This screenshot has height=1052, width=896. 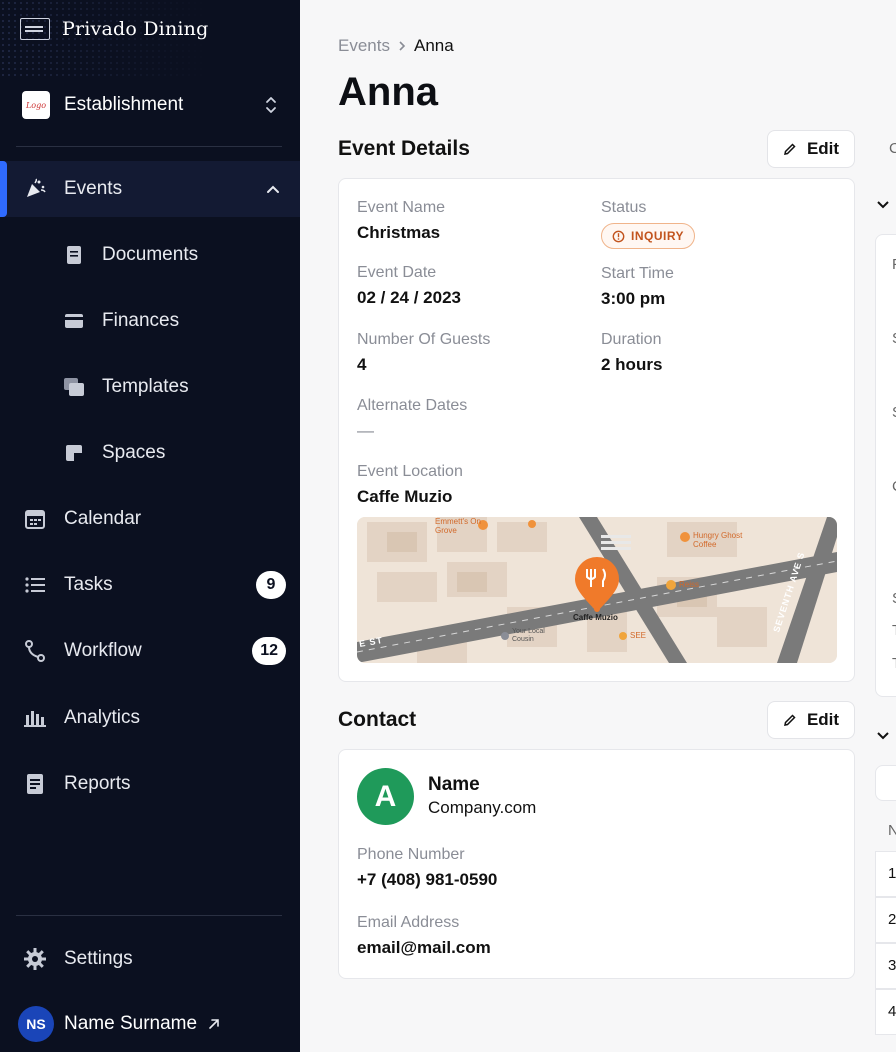 What do you see at coordinates (885, 874) in the screenshot?
I see `table-row: 1` at bounding box center [885, 874].